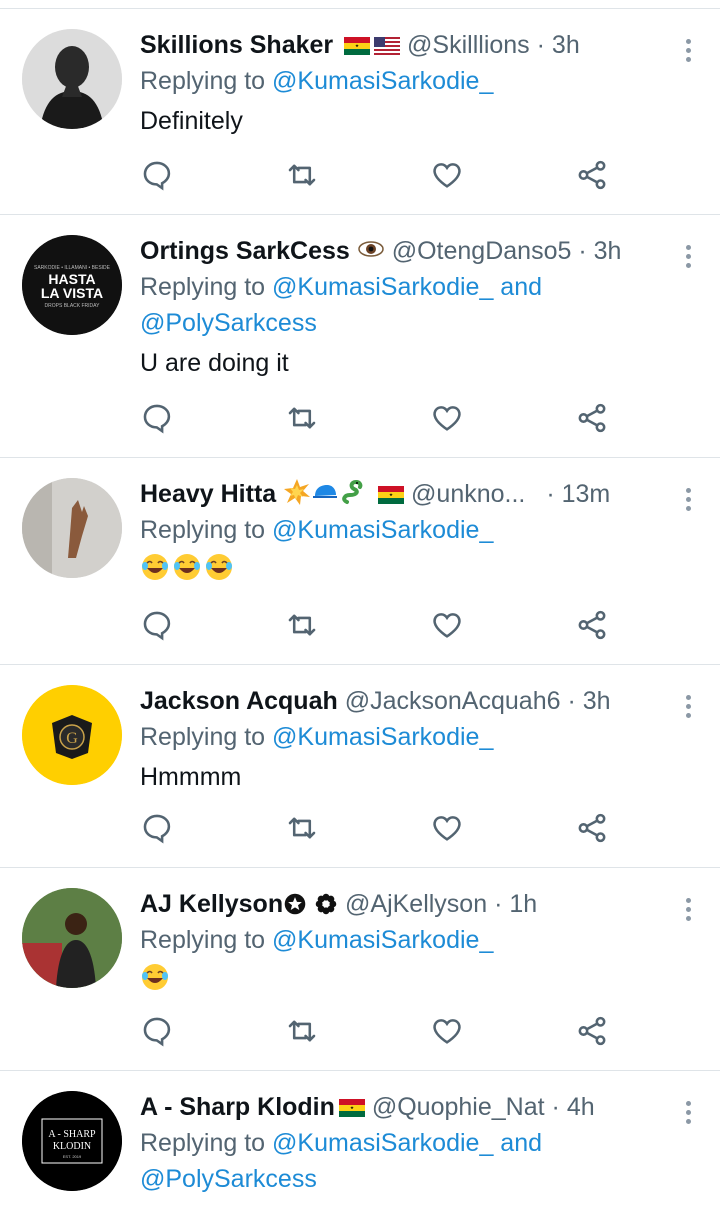 This screenshot has height=1213, width=720. What do you see at coordinates (391, 495) in the screenshot?
I see `ghana-flag-icon` at bounding box center [391, 495].